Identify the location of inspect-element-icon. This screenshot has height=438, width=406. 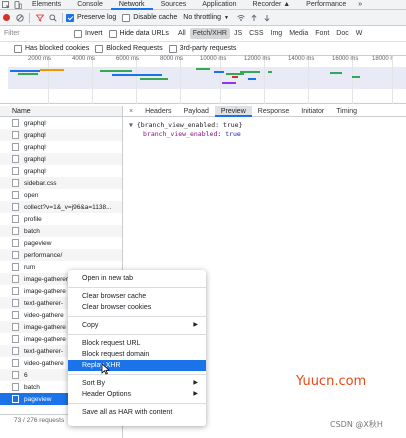
(6, 5).